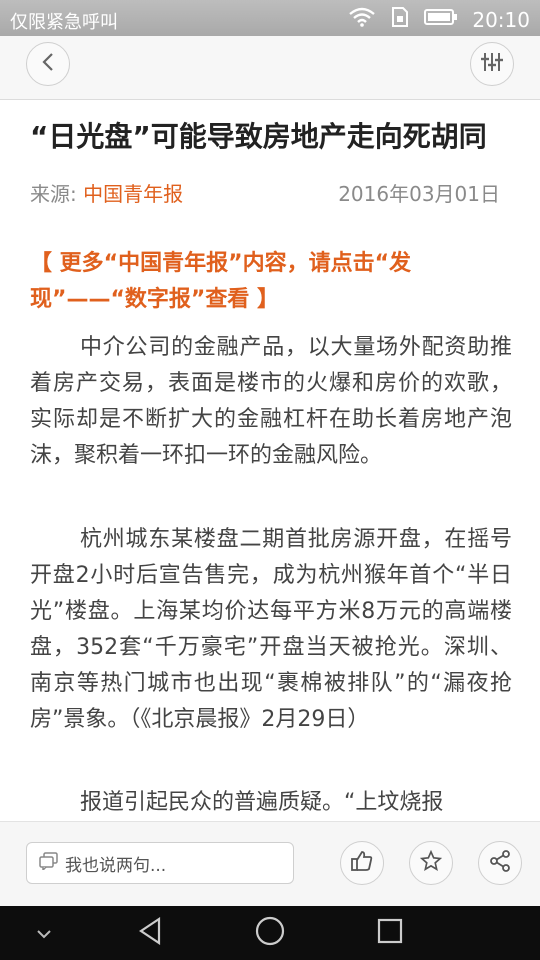 This screenshot has height=960, width=540. Describe the element at coordinates (262, 802) in the screenshot. I see `article-paragraph: 报道引起民众的普遍质疑。“上坟烧报` at that location.